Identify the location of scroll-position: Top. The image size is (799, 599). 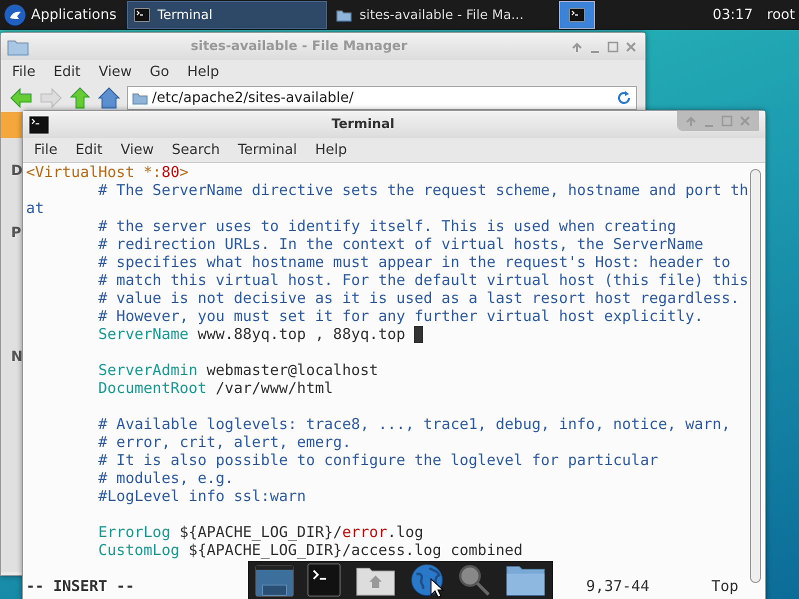
(724, 586).